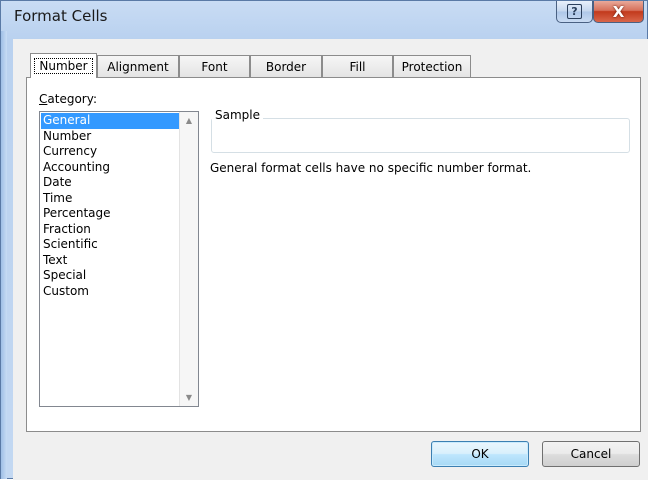 The height and width of the screenshot is (480, 648). Describe the element at coordinates (110, 168) in the screenshot. I see `category-item-accounting: Accounting` at that location.